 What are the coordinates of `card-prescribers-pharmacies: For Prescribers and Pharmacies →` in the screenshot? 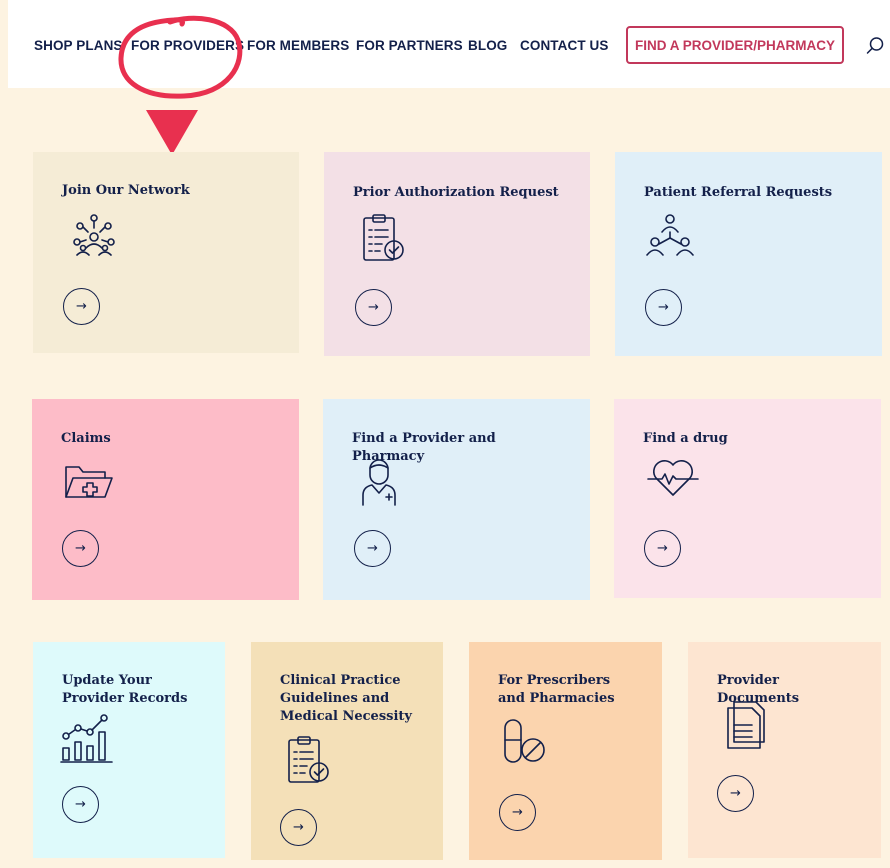 It's located at (565, 751).